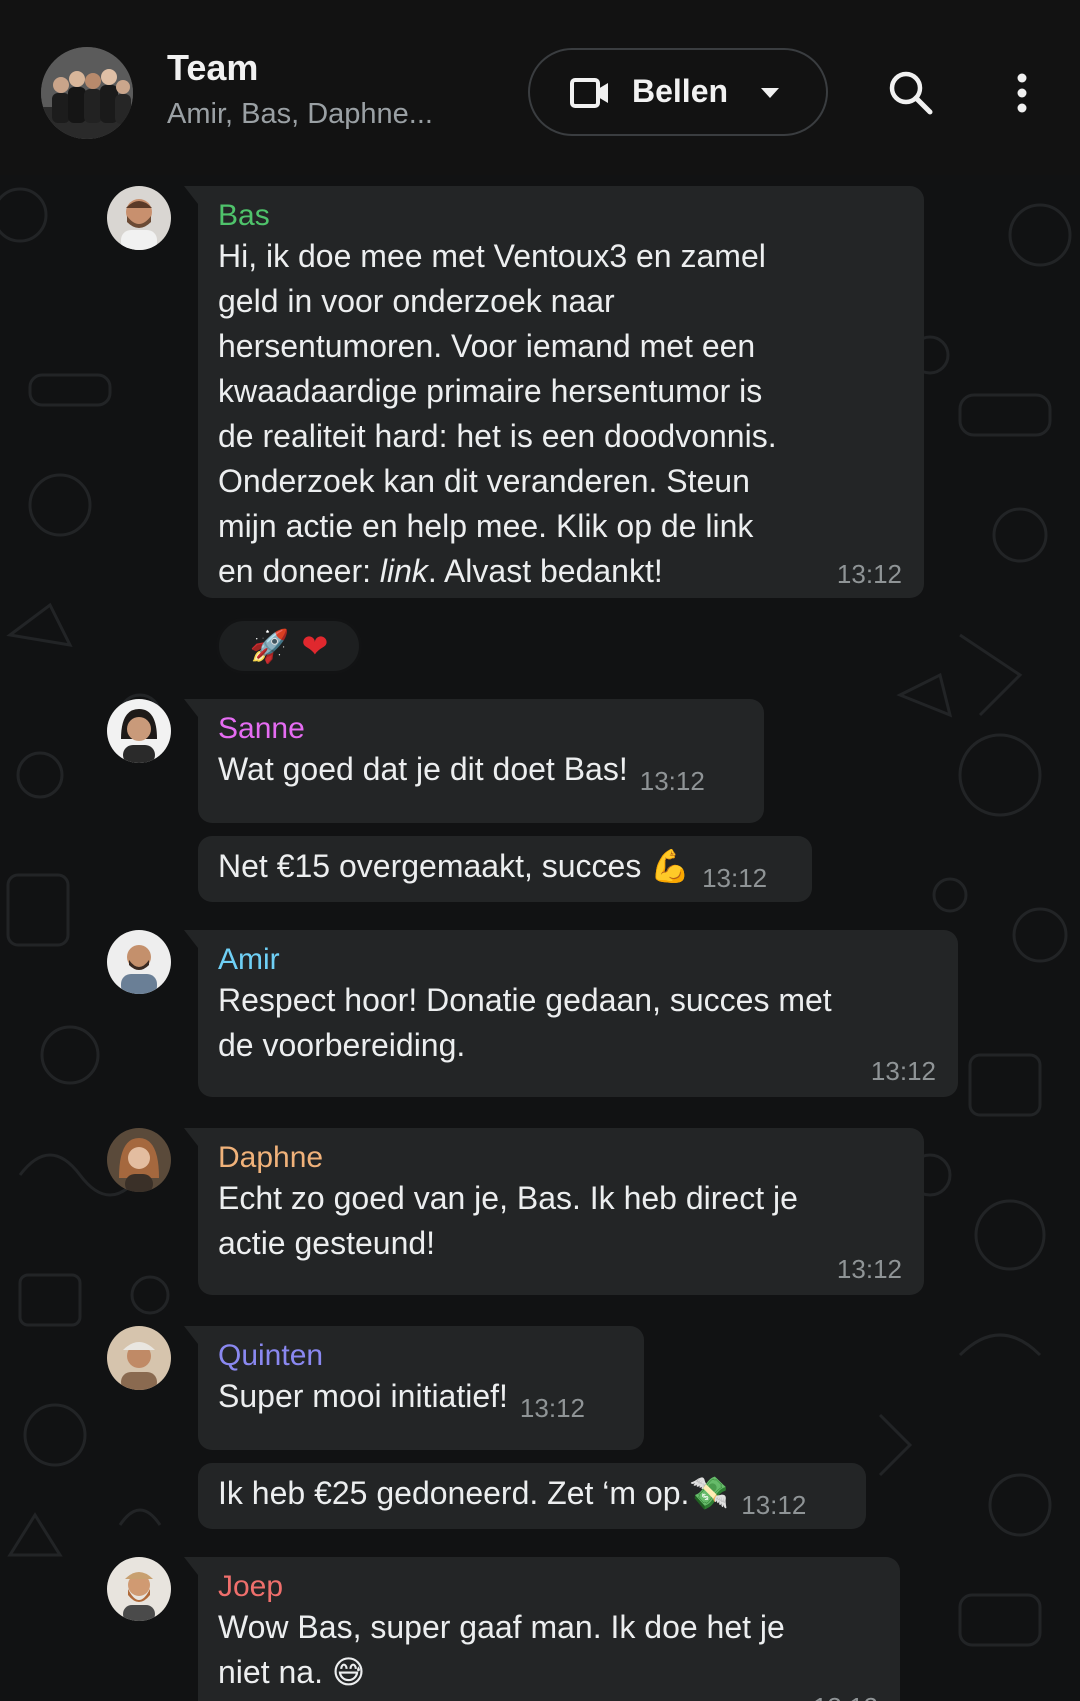 The width and height of the screenshot is (1080, 1701). I want to click on more-options-icon, so click(1022, 95).